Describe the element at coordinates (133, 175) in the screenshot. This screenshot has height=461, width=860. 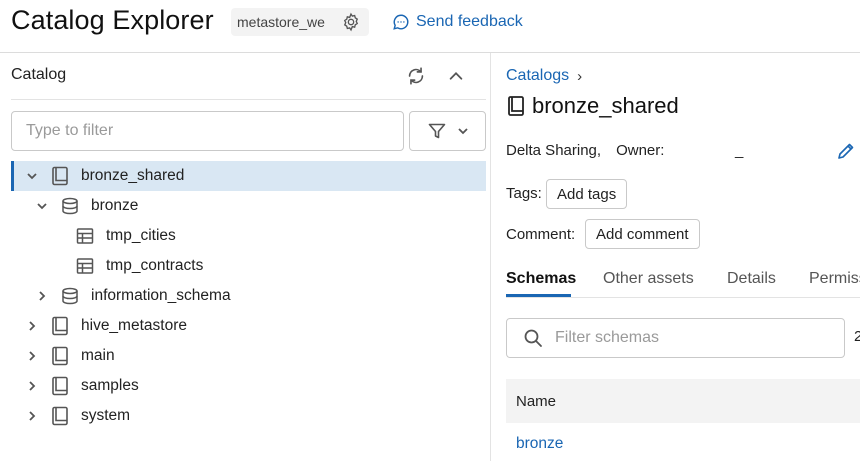
I see `tree-item-label: bronze_shared` at that location.